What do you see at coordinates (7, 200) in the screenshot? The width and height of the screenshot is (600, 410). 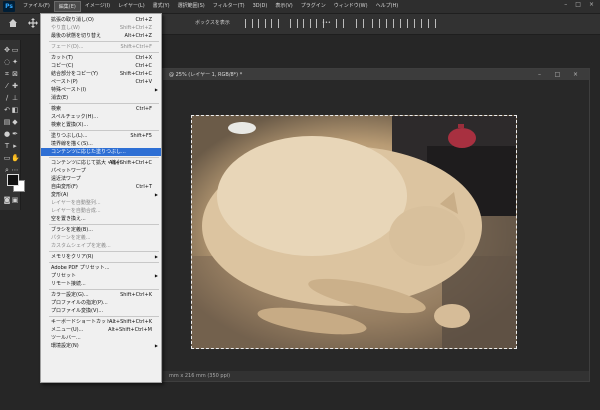 I see `quick-mask-icon: ◙` at bounding box center [7, 200].